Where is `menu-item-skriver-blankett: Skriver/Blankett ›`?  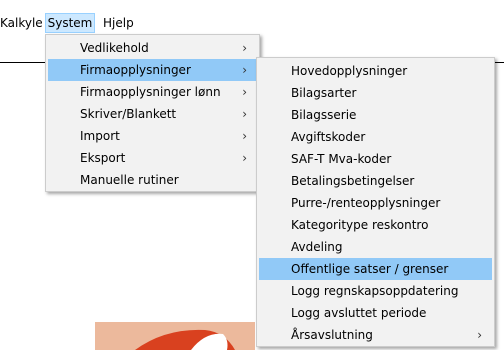 menu-item-skriver-blankett: Skriver/Blankett › is located at coordinates (152, 114).